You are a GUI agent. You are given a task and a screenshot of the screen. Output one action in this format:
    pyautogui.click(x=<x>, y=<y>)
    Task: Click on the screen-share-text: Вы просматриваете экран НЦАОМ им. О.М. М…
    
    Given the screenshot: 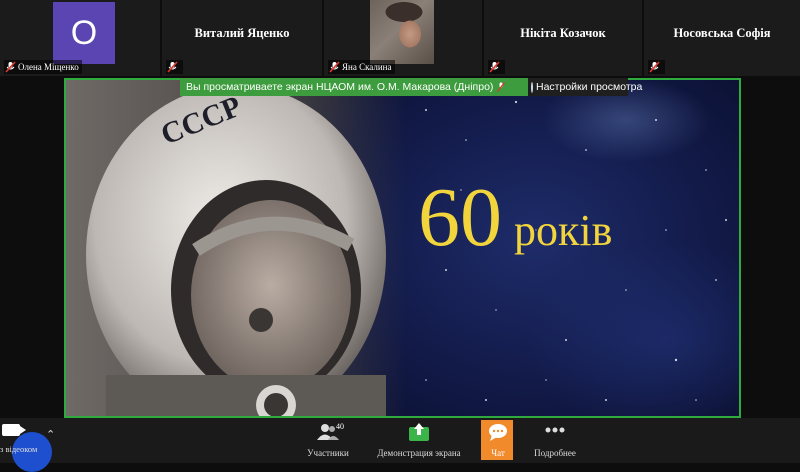 What is the action you would take?
    pyautogui.click(x=340, y=87)
    